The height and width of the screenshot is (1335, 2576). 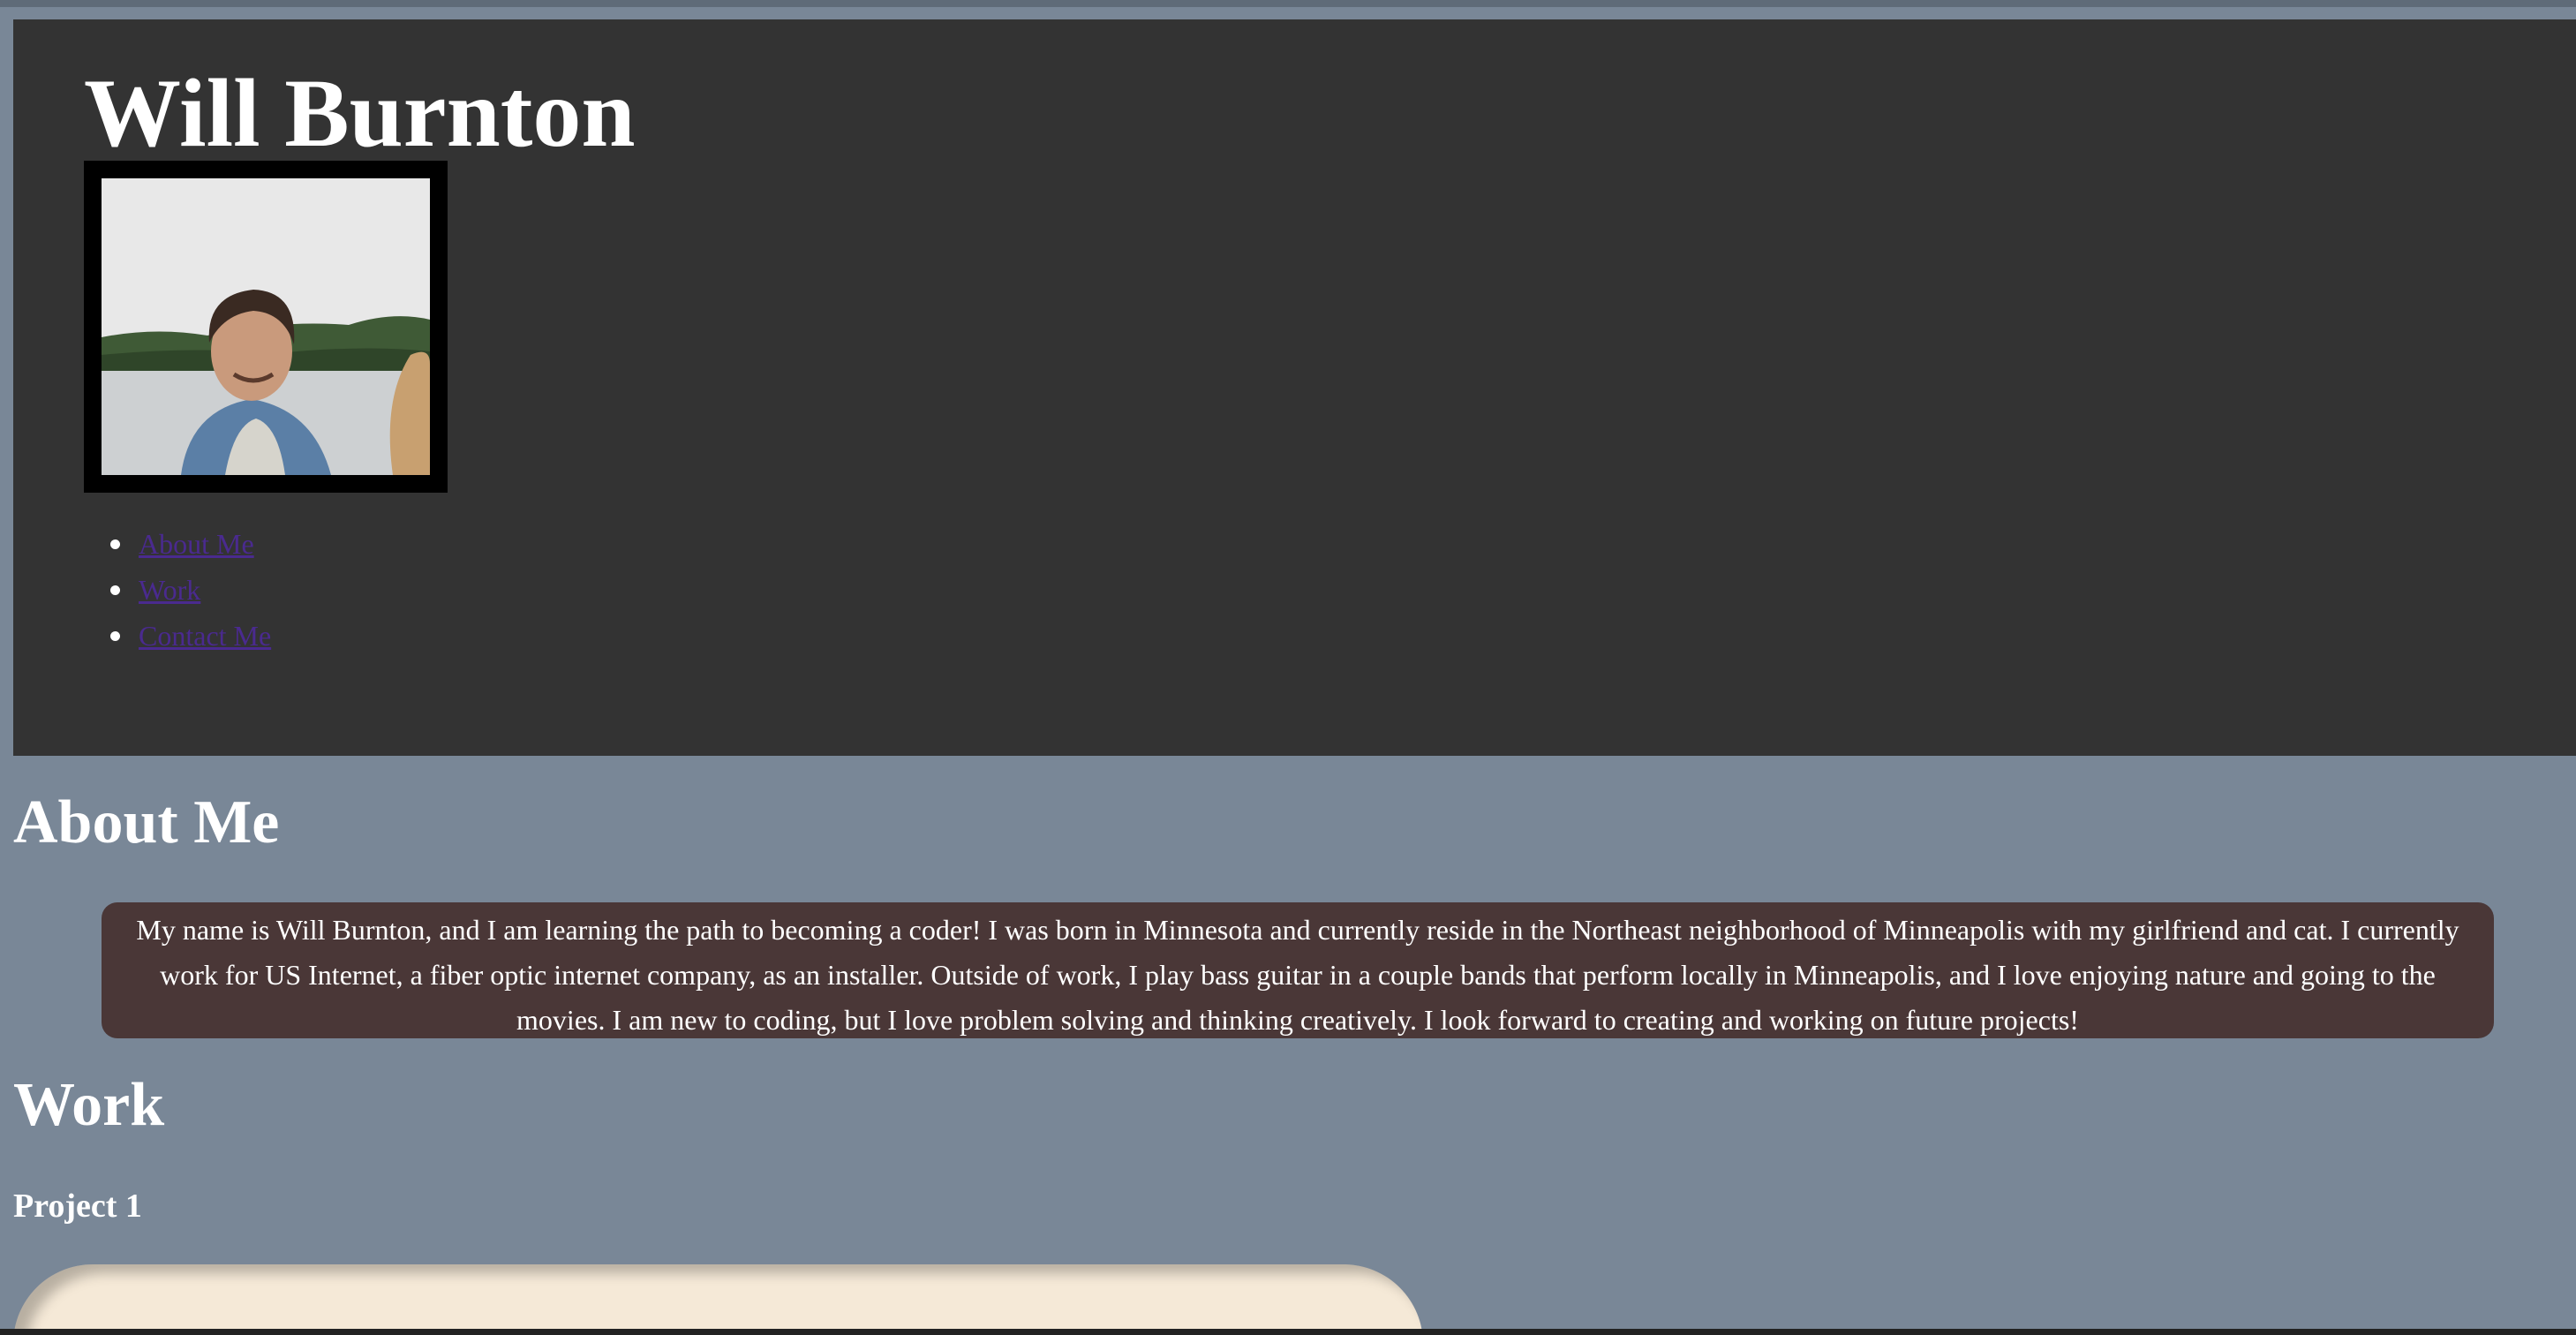 I want to click on nav-link-contact: Contact Me, so click(x=205, y=636).